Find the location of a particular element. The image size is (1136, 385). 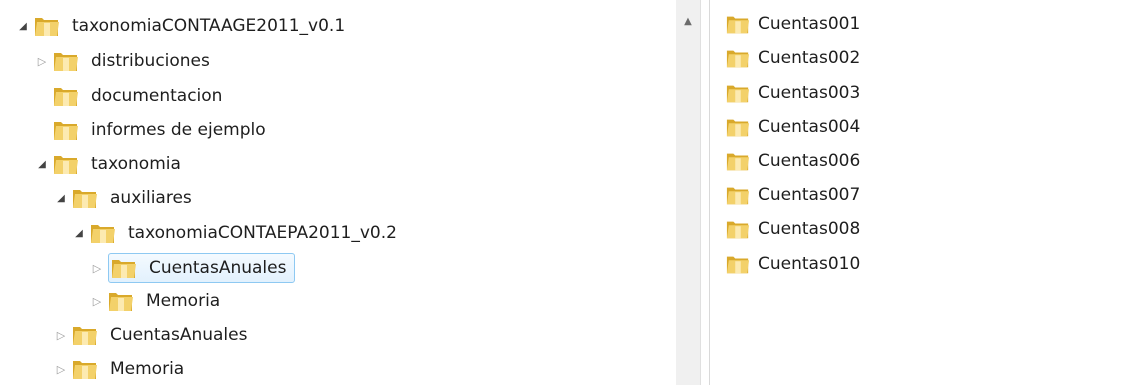

tree-item-auxiliares: ◢ auxiliares is located at coordinates (125, 198).